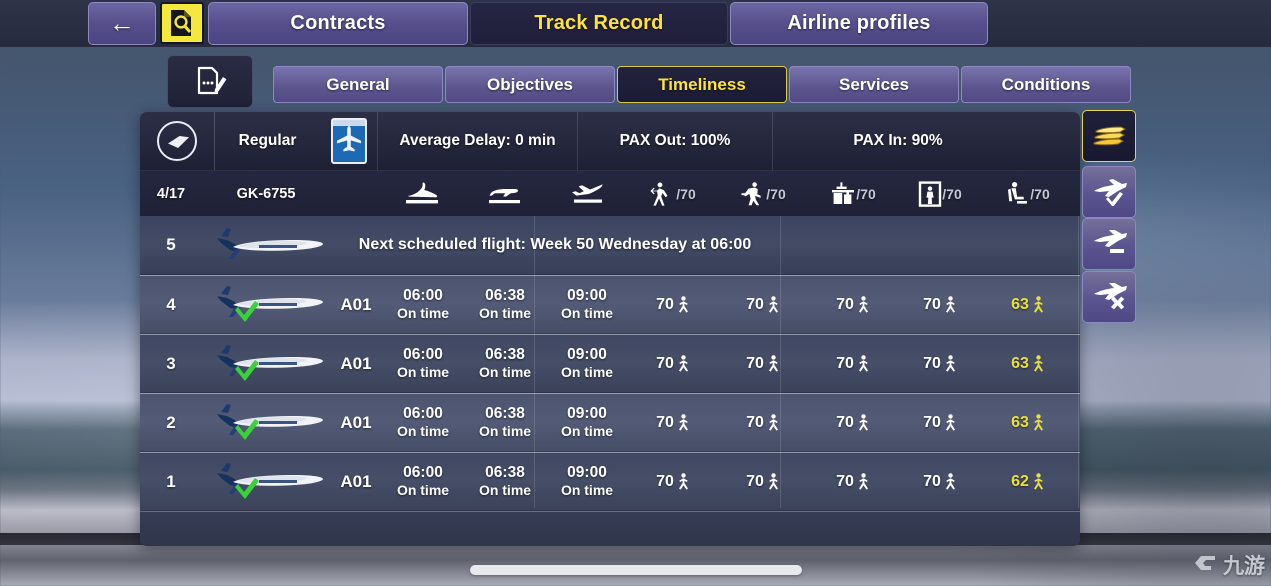 The height and width of the screenshot is (586, 1271). I want to click on plane-cross-icon, so click(1110, 296).